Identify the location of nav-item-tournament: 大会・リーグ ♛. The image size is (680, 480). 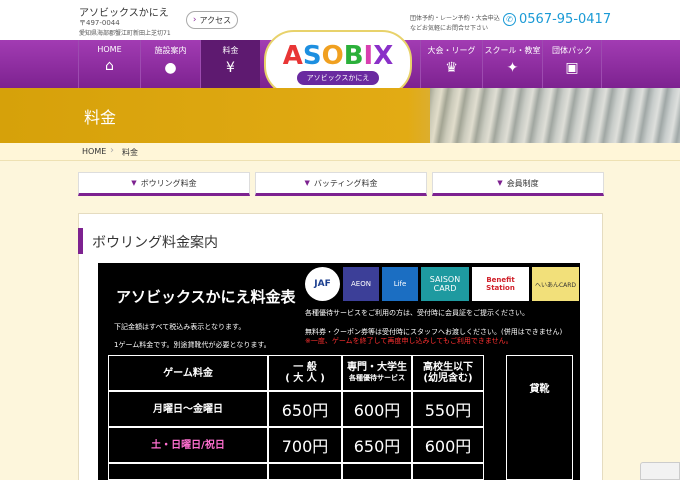
(451, 64).